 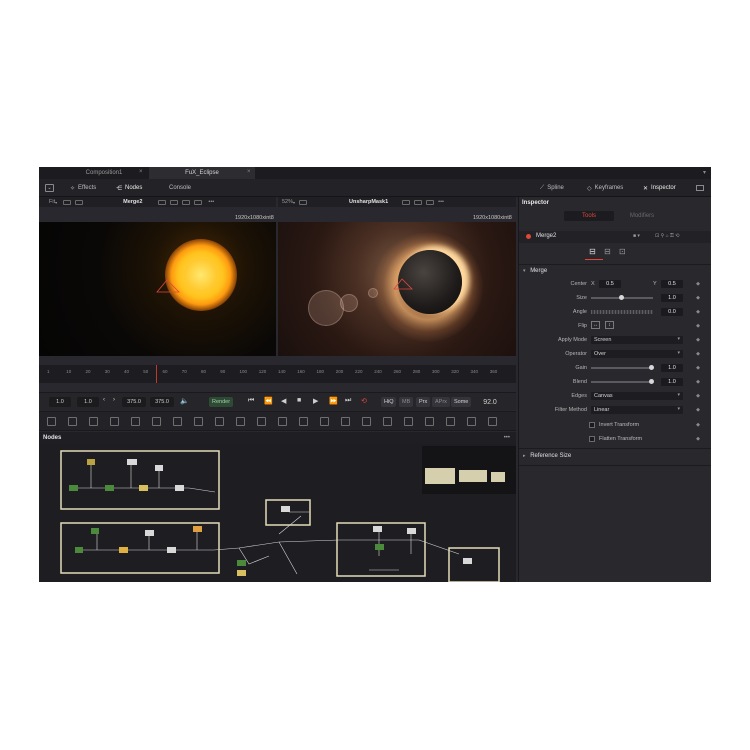 I want to click on filter-method-dropdown: Linear ▾, so click(x=637, y=410).